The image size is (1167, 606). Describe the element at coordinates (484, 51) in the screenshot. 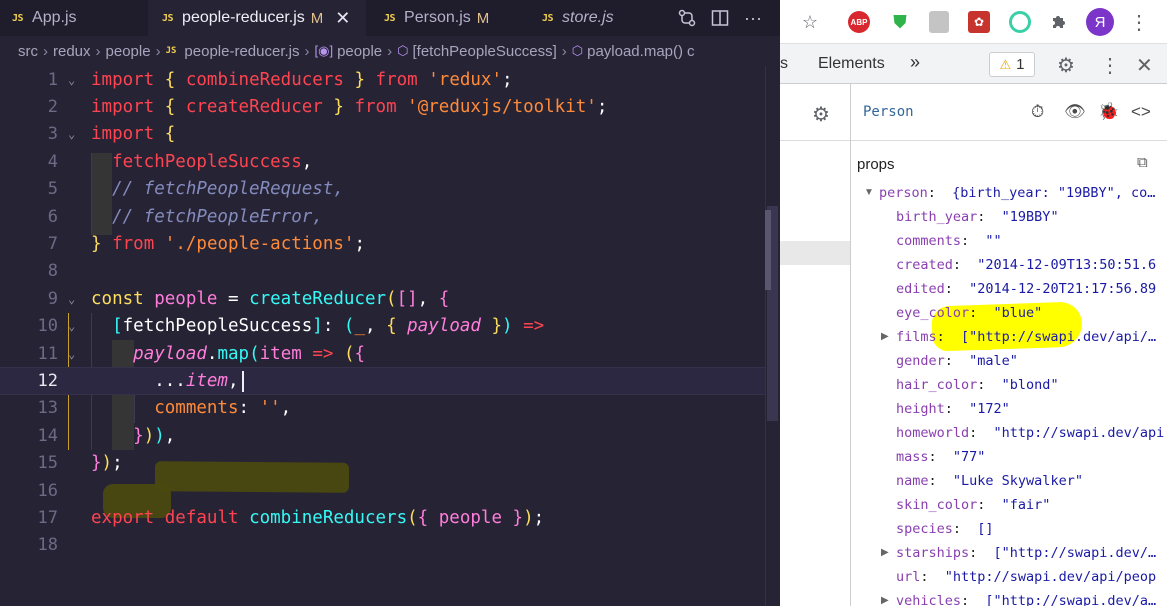

I see `breadcrumb-item: [fetchPeopleSuccess]` at that location.